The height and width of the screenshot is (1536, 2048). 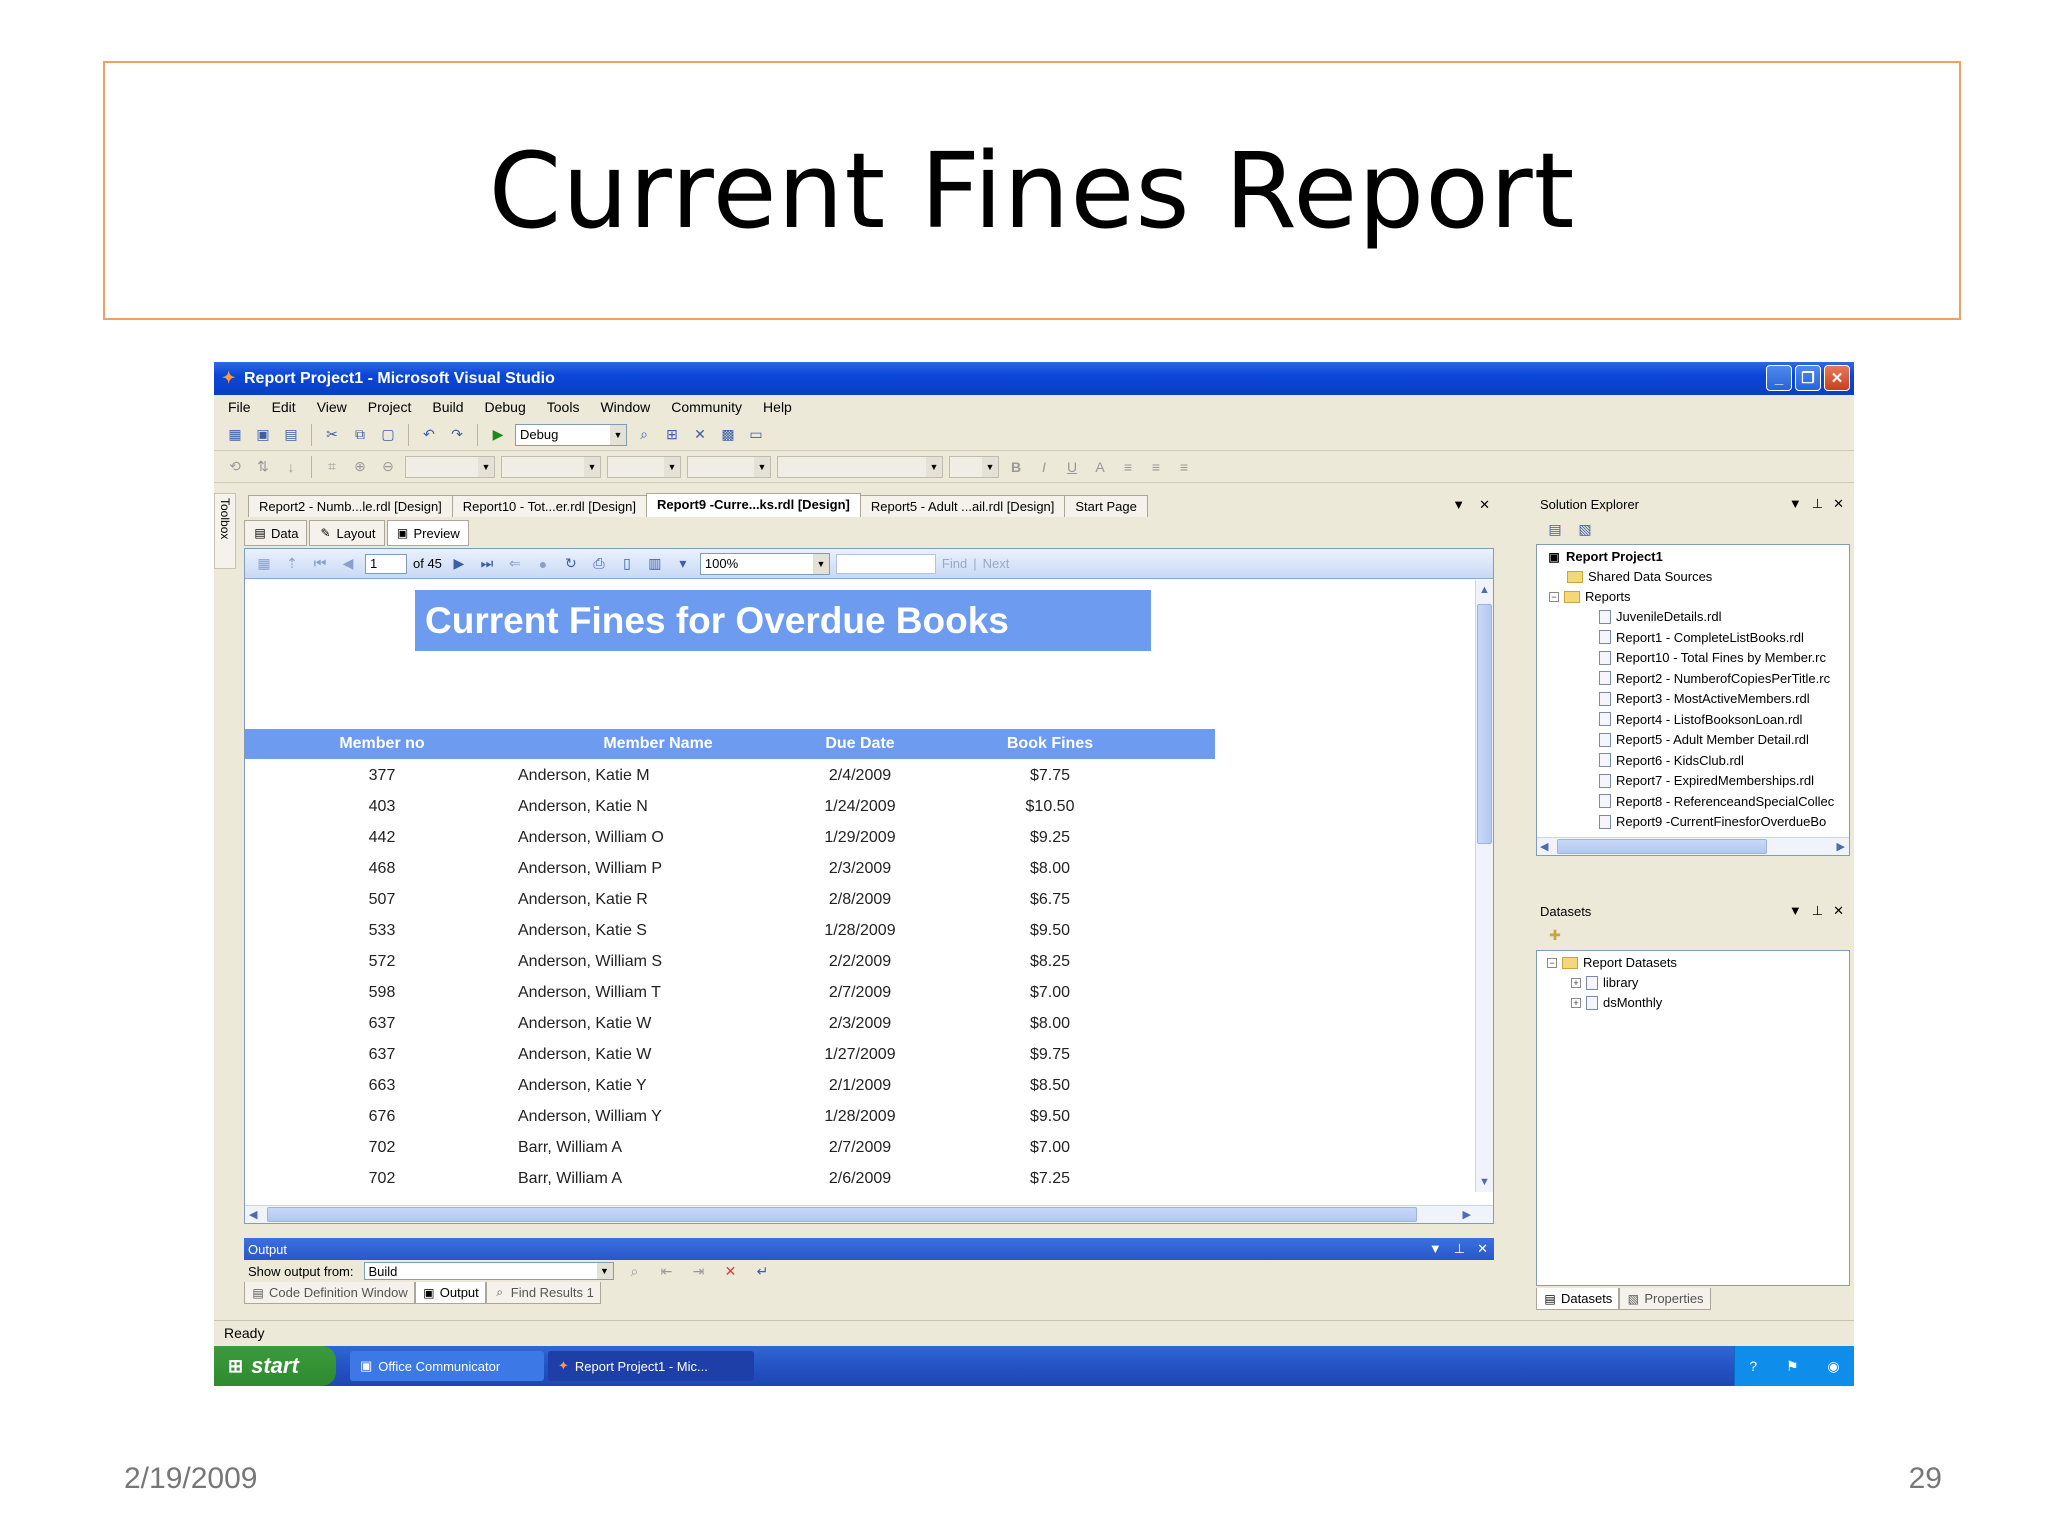 What do you see at coordinates (667, 1271) in the screenshot?
I see `prev-message-icon: ⇤` at bounding box center [667, 1271].